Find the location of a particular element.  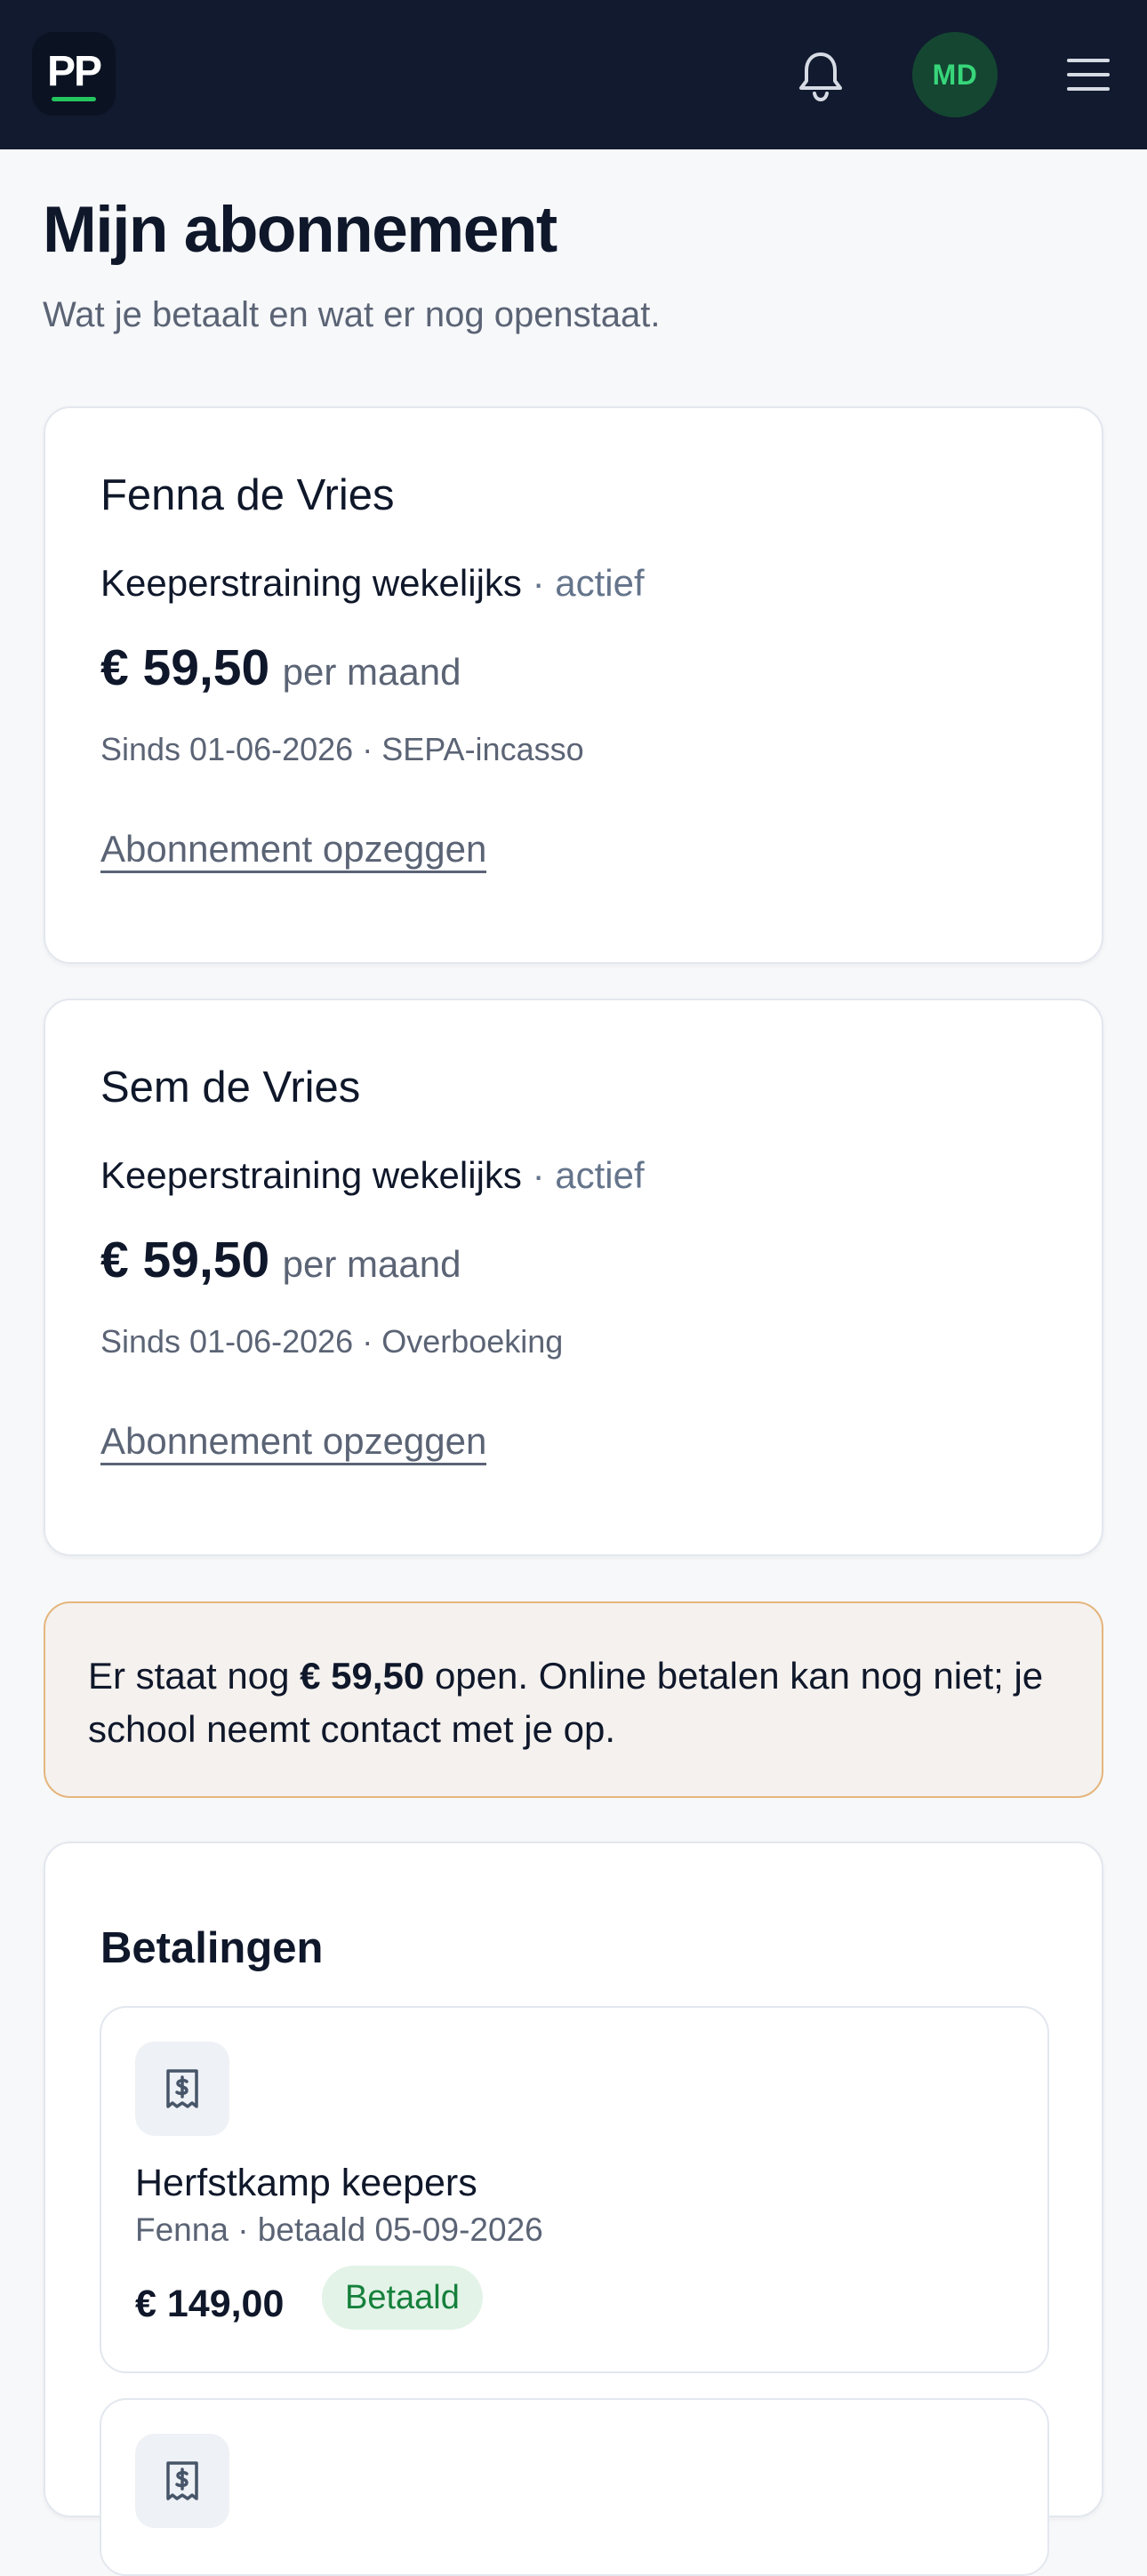

payment-subtitle: Fenna · betaald 05-09-2026 is located at coordinates (339, 2229).